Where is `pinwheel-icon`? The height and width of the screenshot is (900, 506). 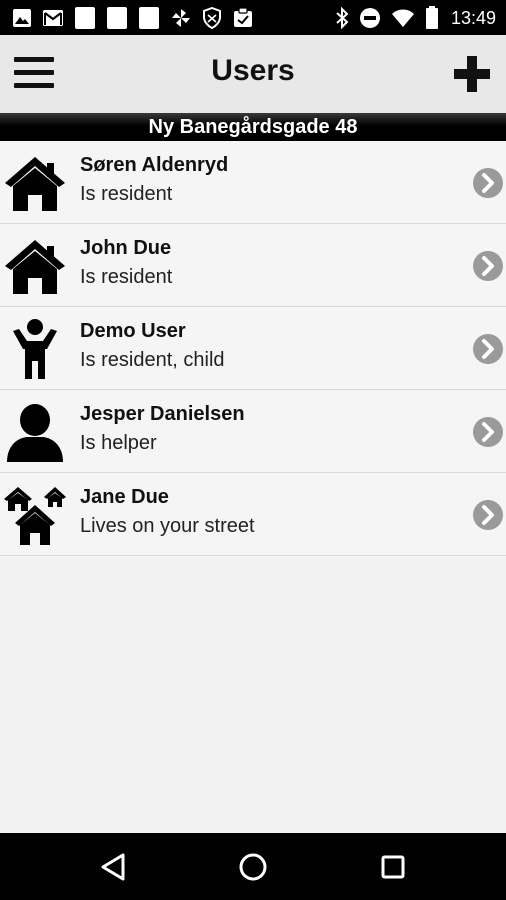
pinwheel-icon is located at coordinates (181, 18).